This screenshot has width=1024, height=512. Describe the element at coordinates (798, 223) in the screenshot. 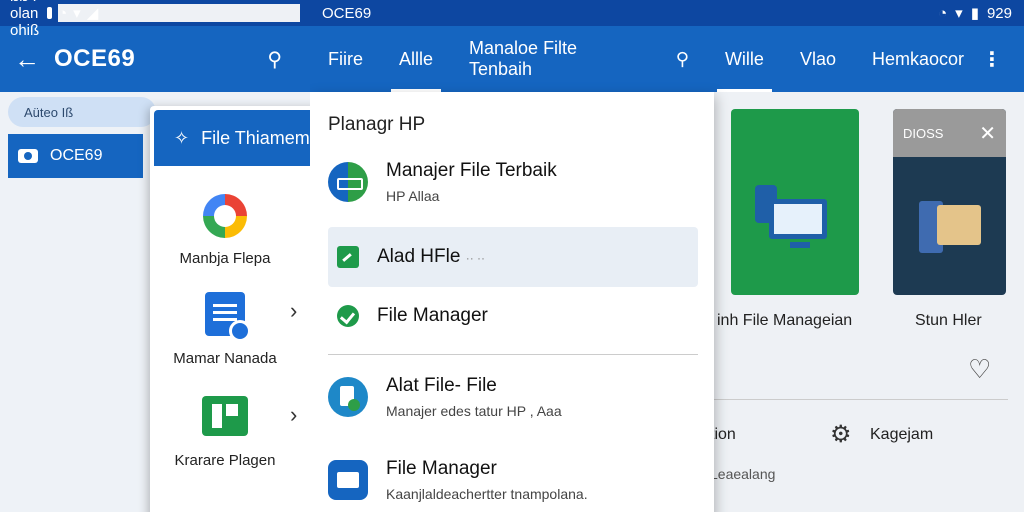

I see `monitor-icon` at that location.